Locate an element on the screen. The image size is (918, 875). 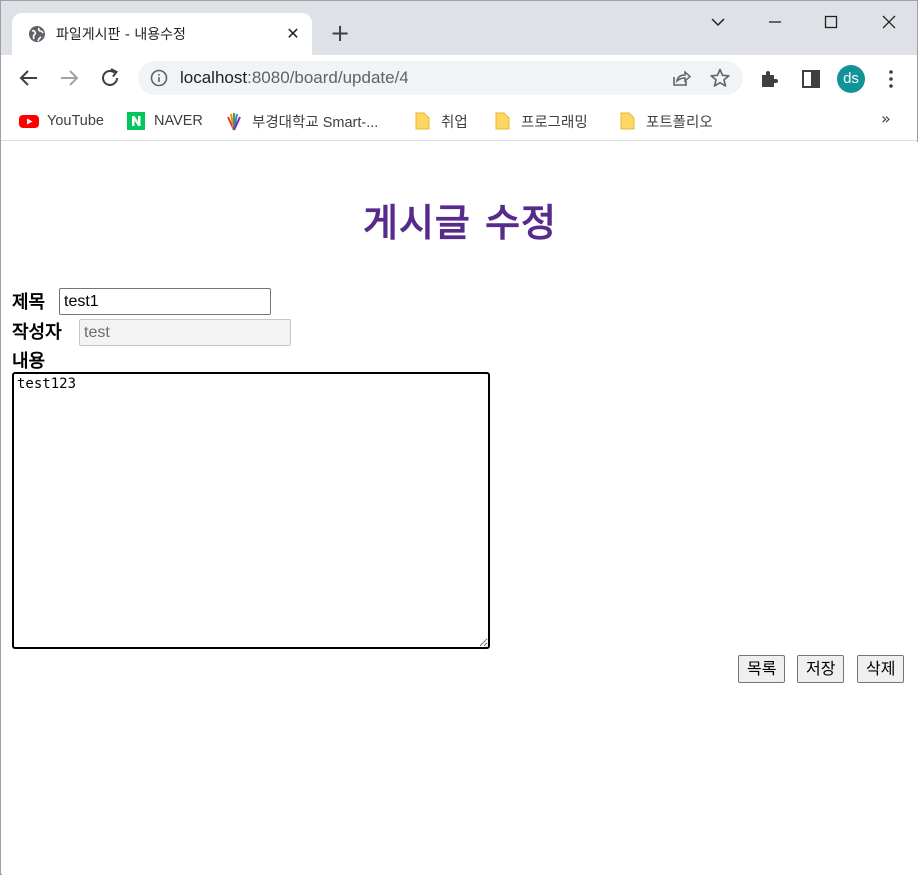
url-host: localhost is located at coordinates (214, 77).